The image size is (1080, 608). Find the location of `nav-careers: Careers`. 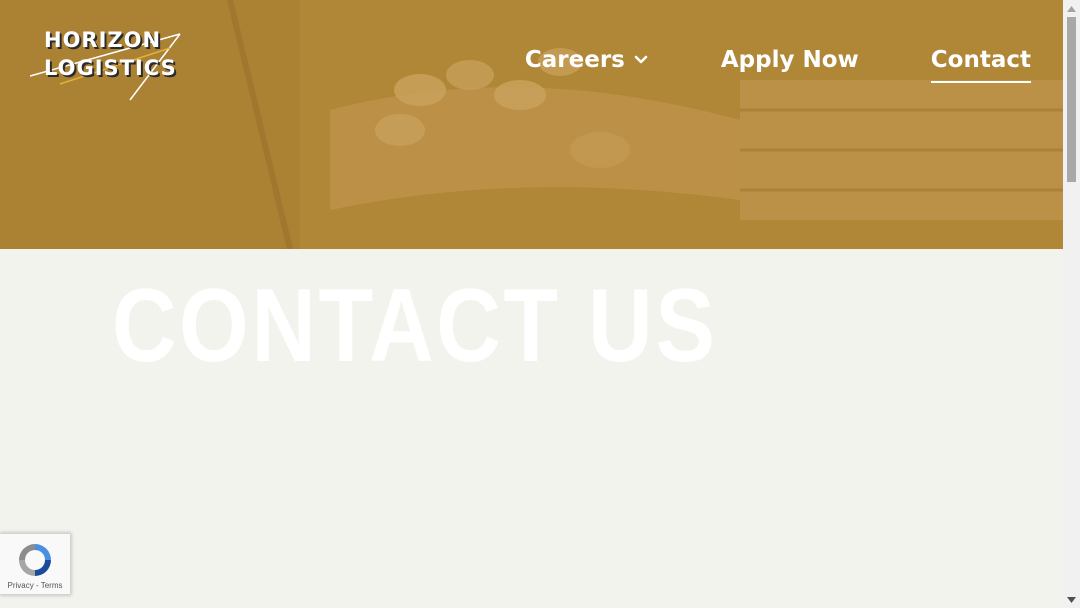

nav-careers: Careers is located at coordinates (587, 60).